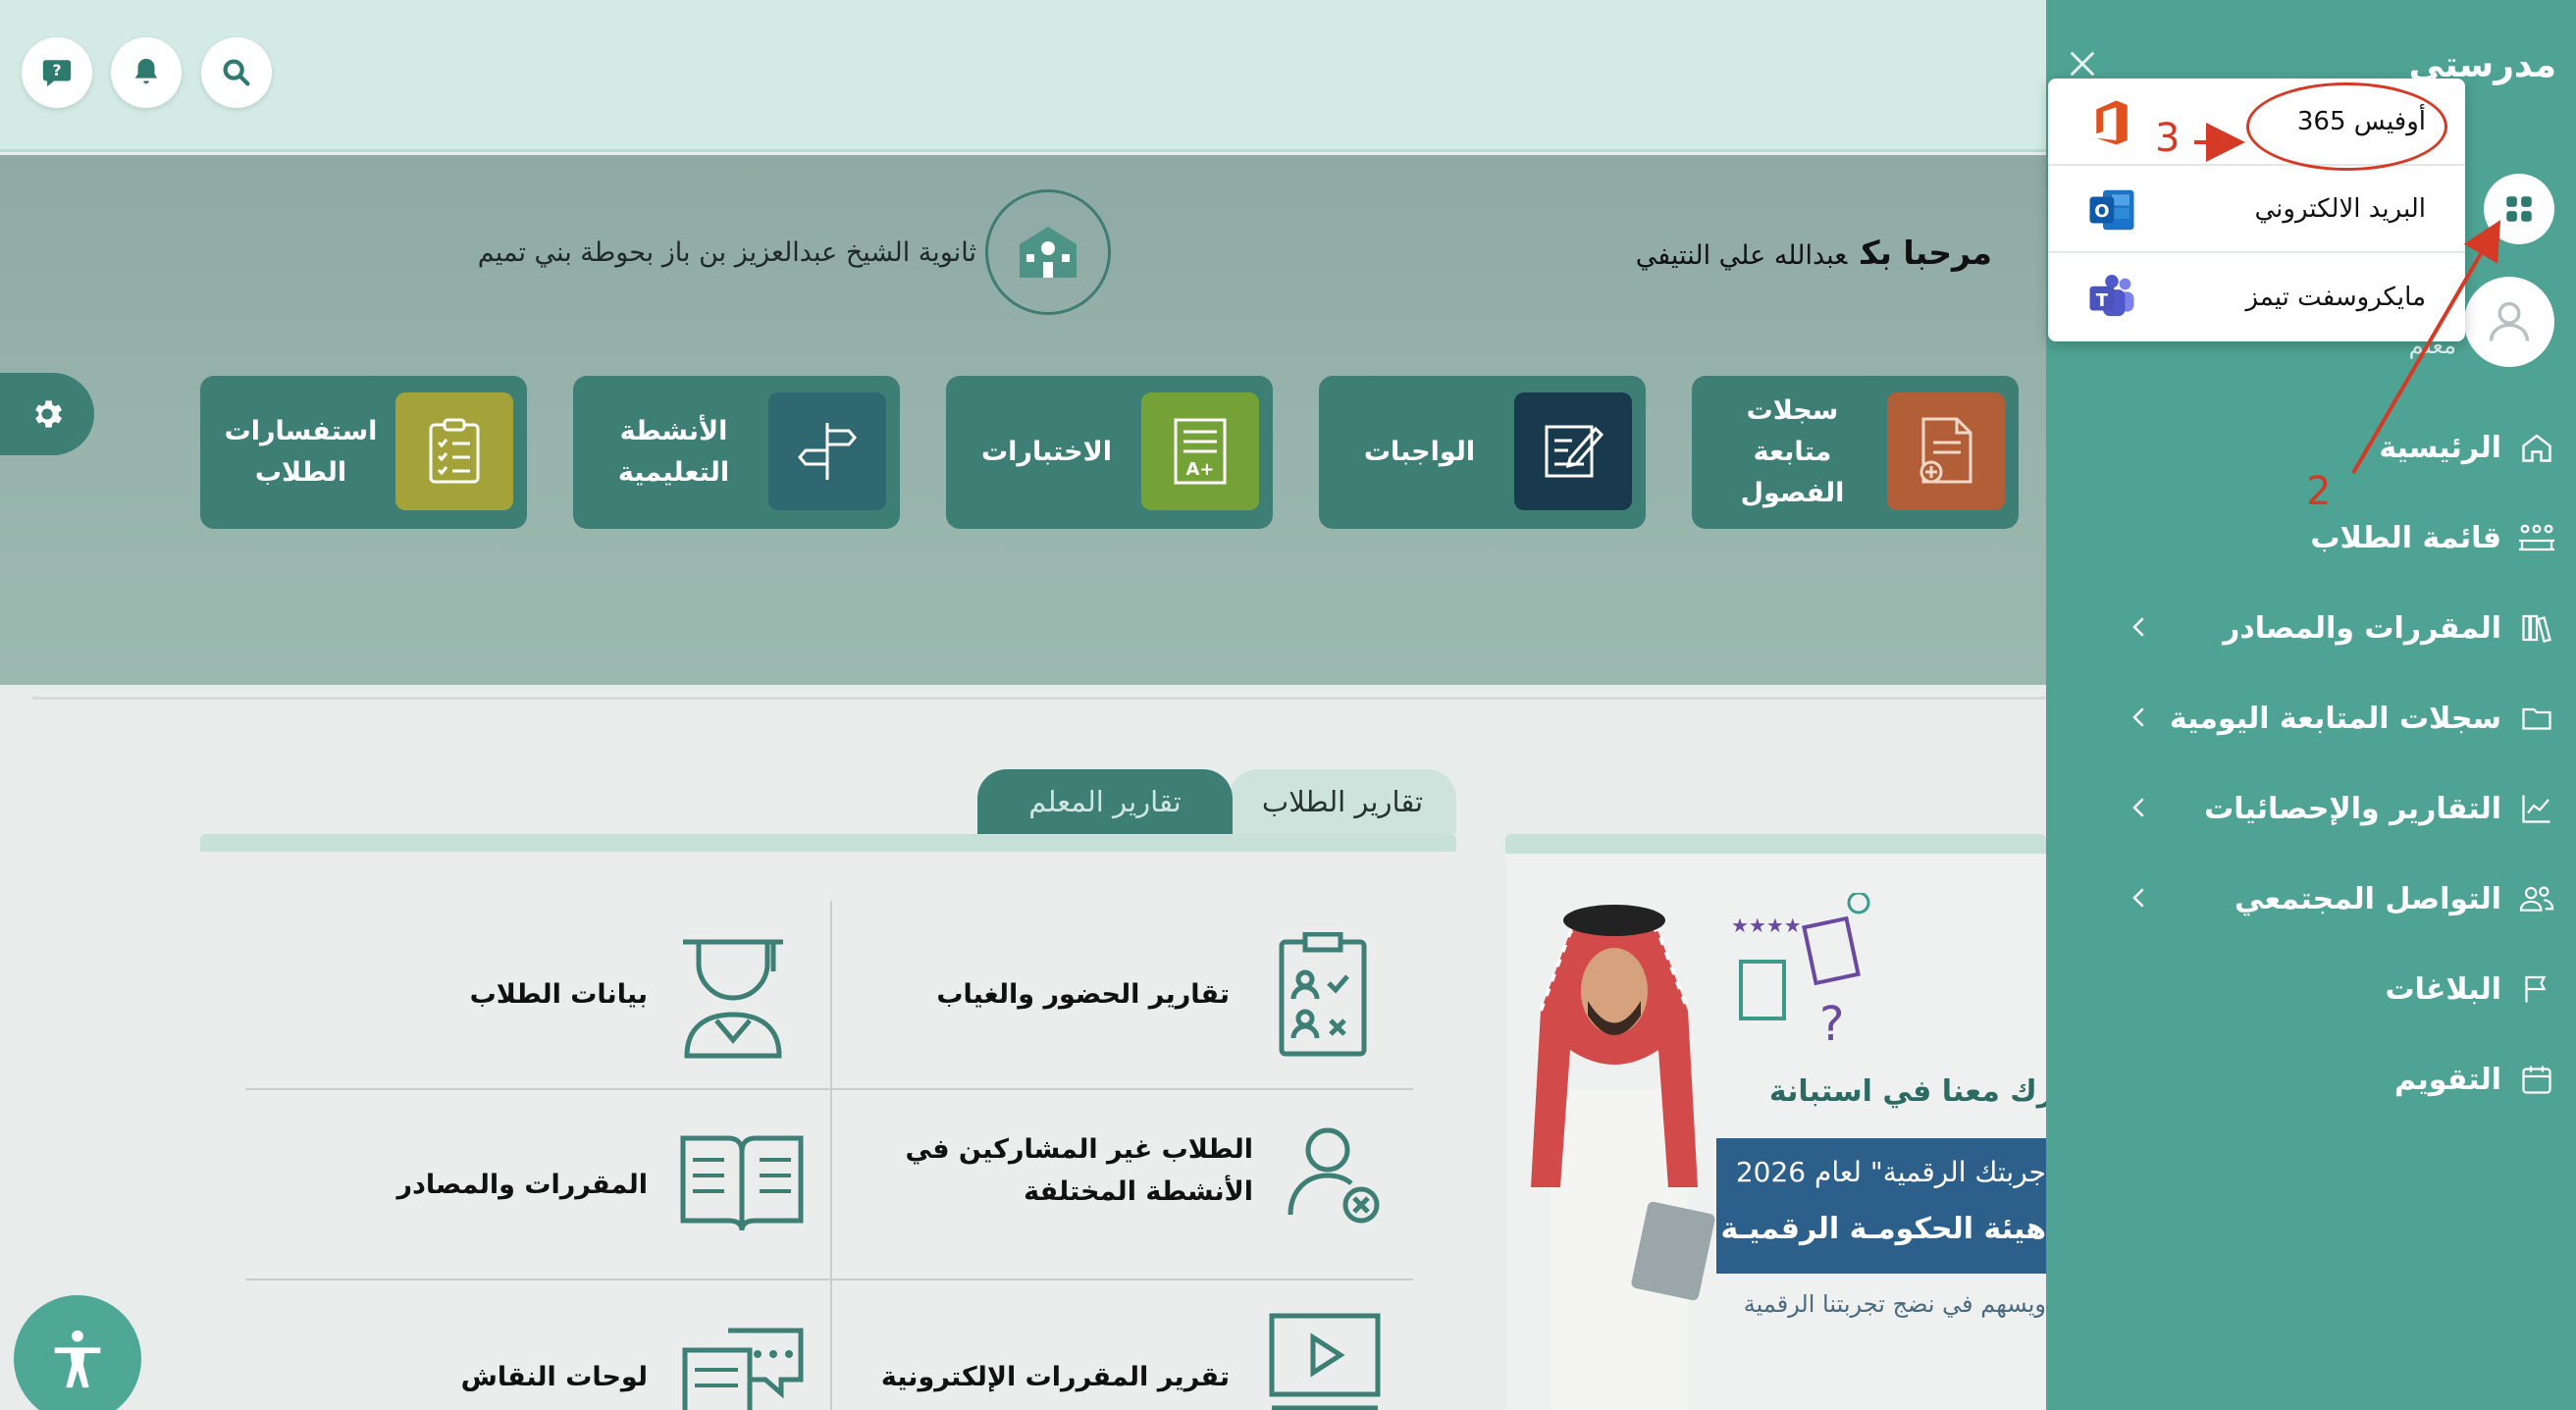 Image resolution: width=2576 pixels, height=1410 pixels. What do you see at coordinates (673, 452) in the screenshot?
I see `card-label: الأنشطة التعليمية` at bounding box center [673, 452].